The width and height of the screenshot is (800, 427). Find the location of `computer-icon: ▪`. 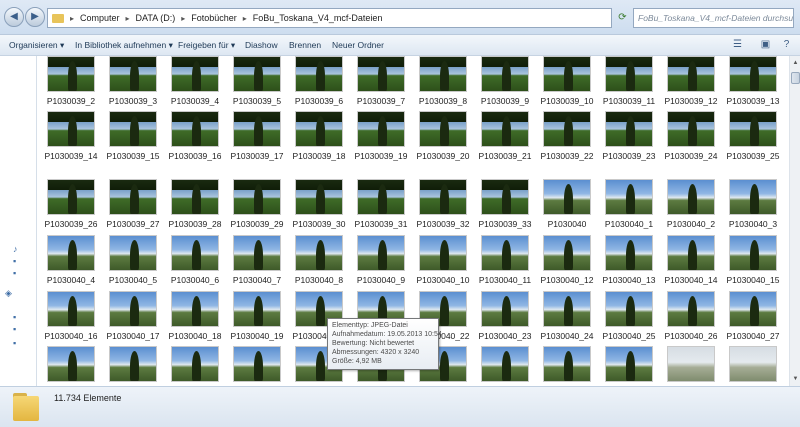

computer-icon: ▪ is located at coordinates (14, 317).